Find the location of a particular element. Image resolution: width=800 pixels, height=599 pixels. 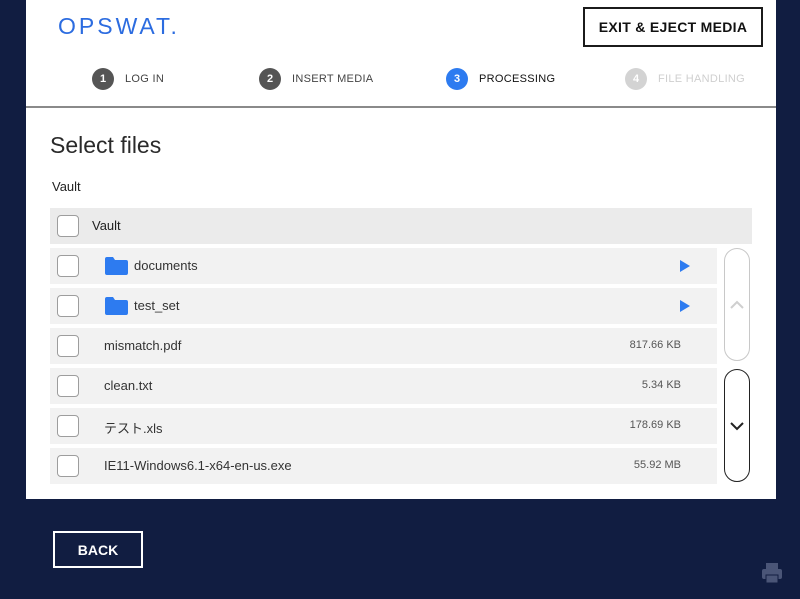

scroll-down-button is located at coordinates (737, 425).